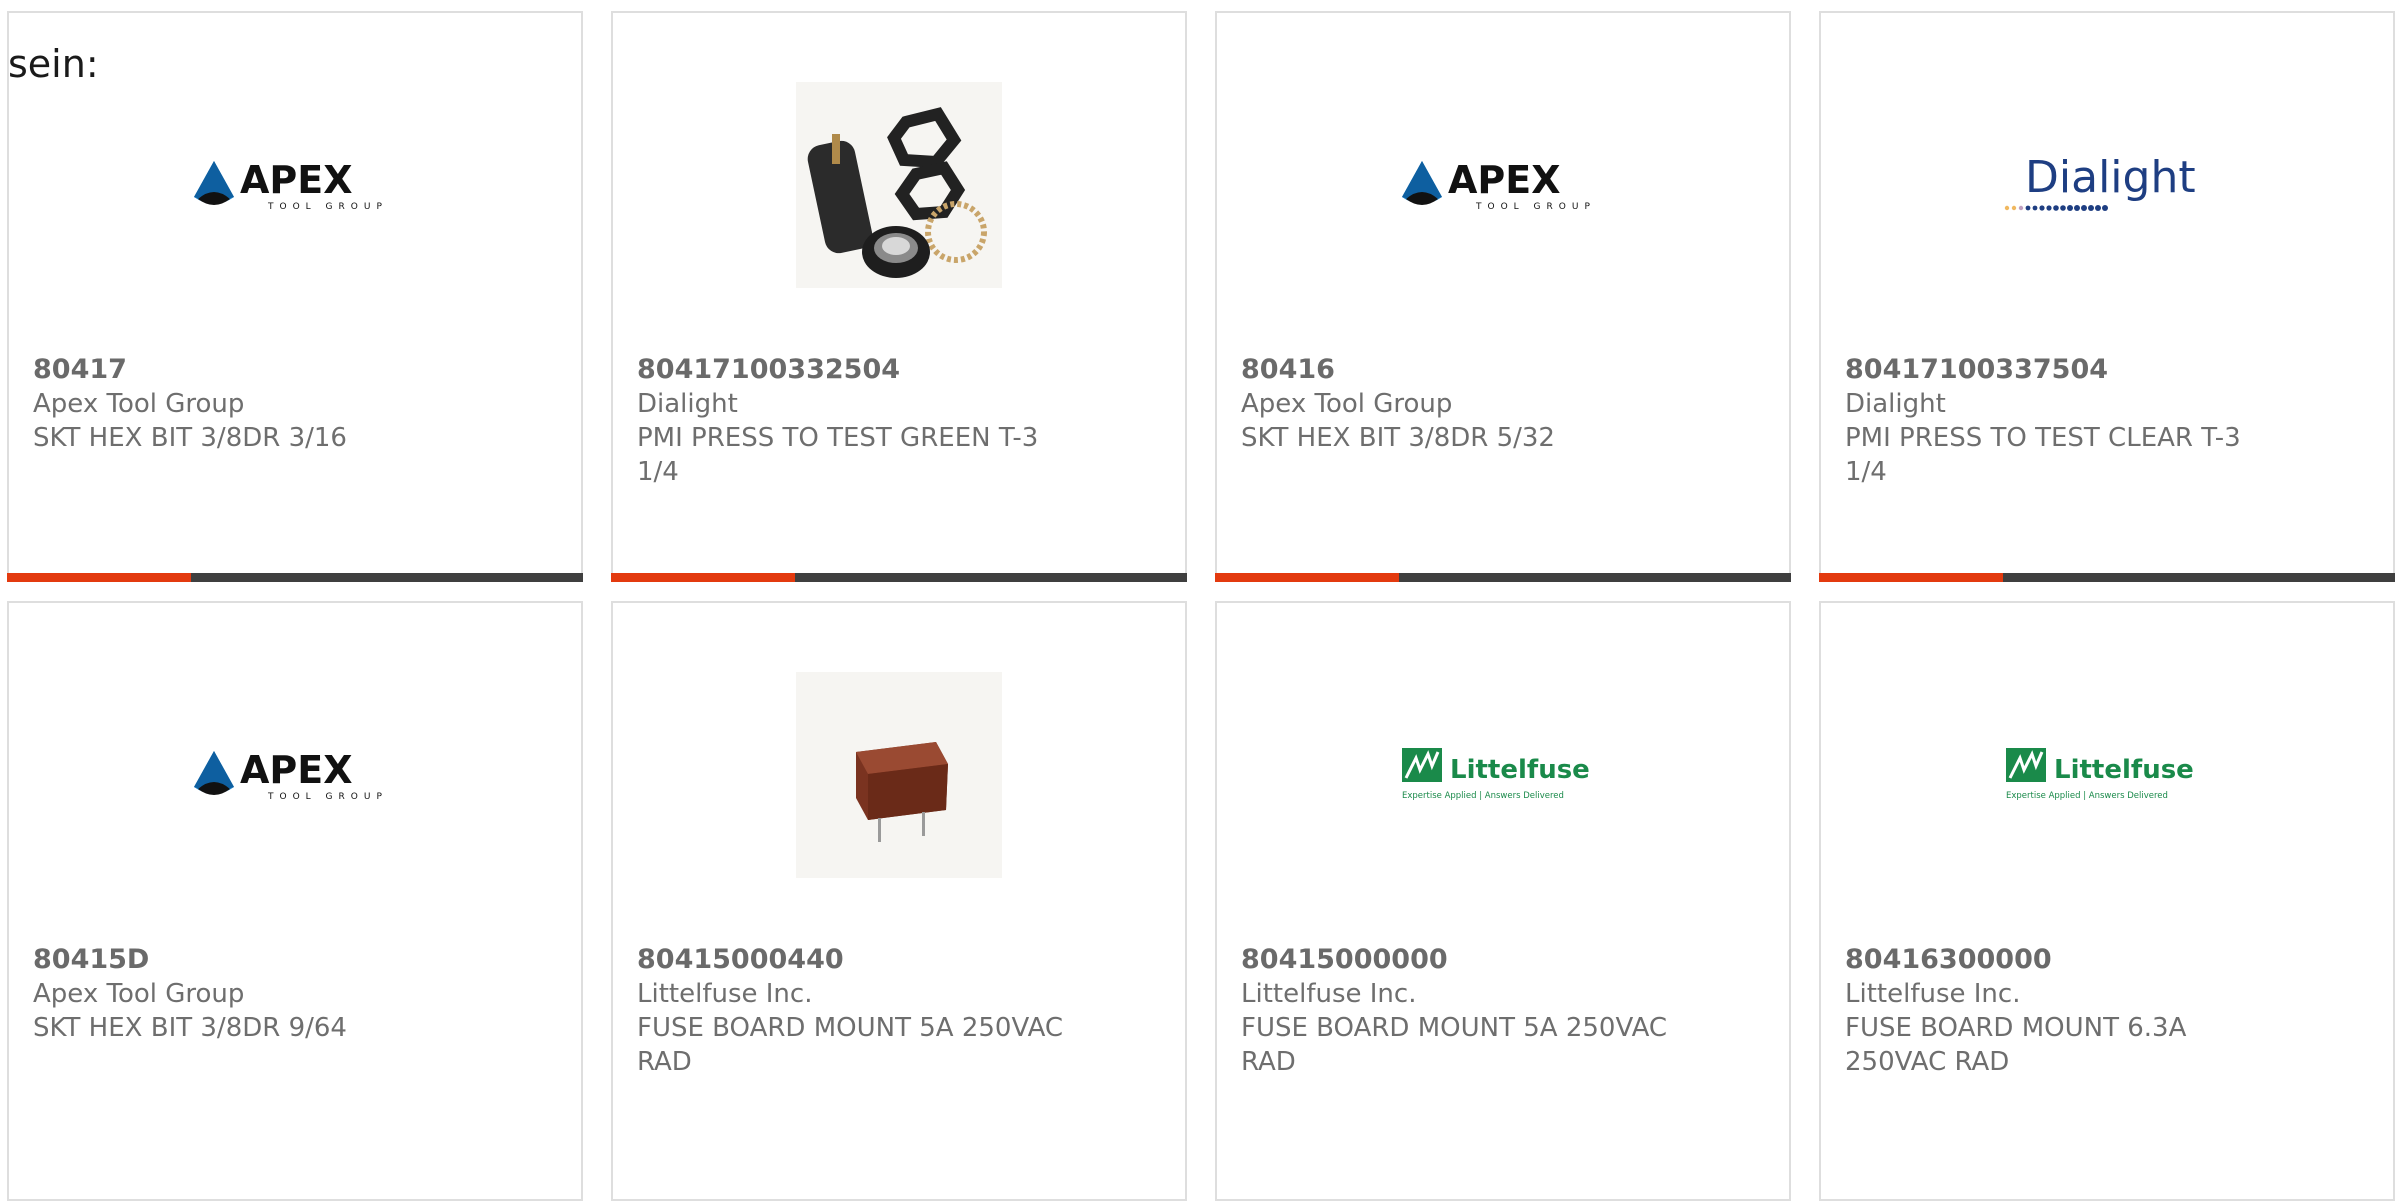 This screenshot has width=2400, height=1201. I want to click on product-image: Dialight, so click(2107, 185).